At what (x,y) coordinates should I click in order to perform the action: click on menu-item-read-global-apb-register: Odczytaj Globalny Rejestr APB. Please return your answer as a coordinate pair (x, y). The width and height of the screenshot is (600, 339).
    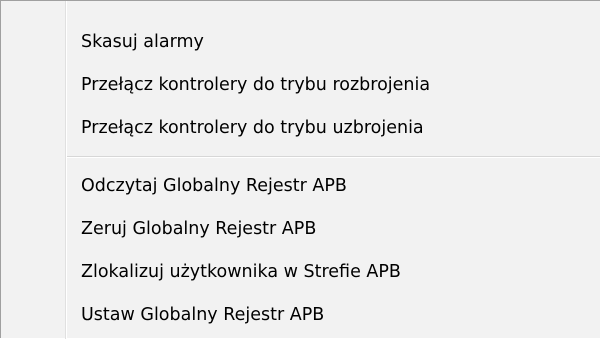
    Looking at the image, I should click on (300, 186).